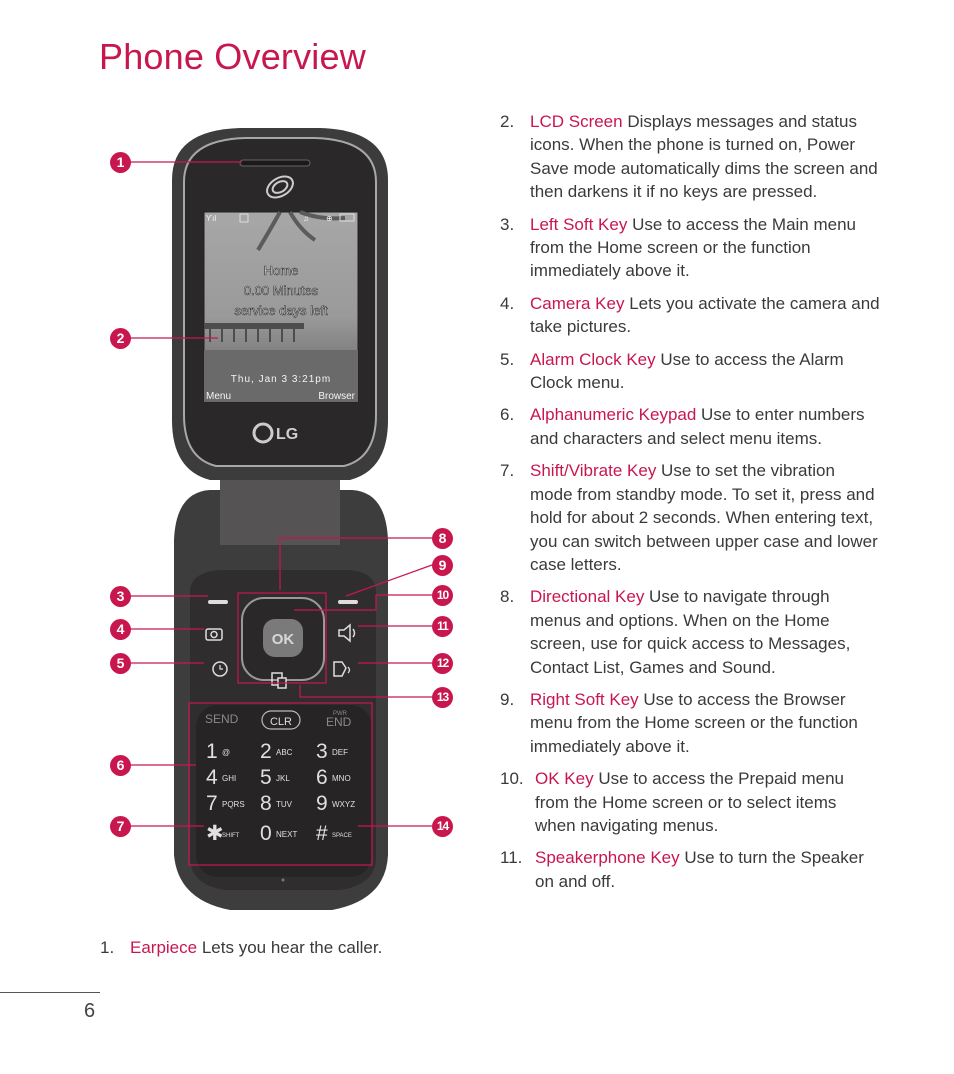 The height and width of the screenshot is (1074, 954). Describe the element at coordinates (275, 163) in the screenshot. I see `earpiece-slot` at that location.